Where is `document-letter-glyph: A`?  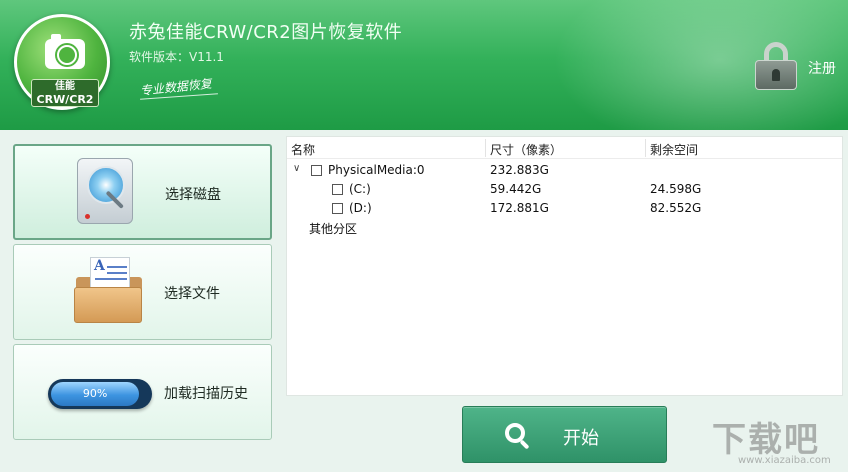
document-letter-glyph: A is located at coordinates (99, 266).